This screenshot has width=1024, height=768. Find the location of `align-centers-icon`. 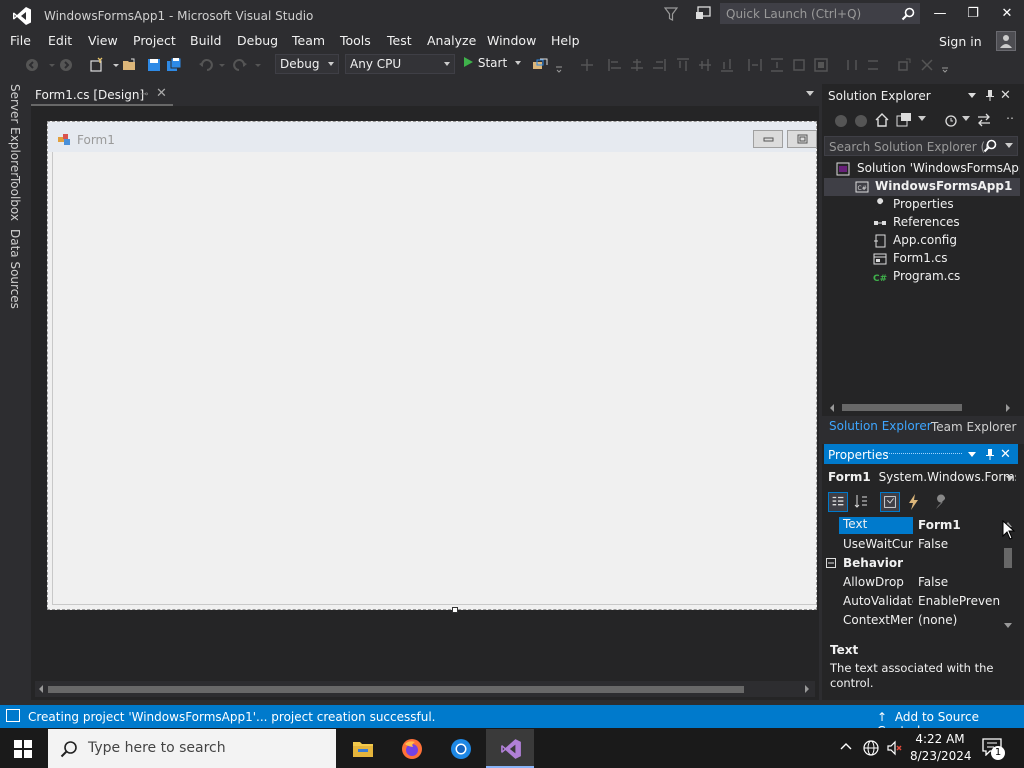

align-centers-icon is located at coordinates (637, 65).